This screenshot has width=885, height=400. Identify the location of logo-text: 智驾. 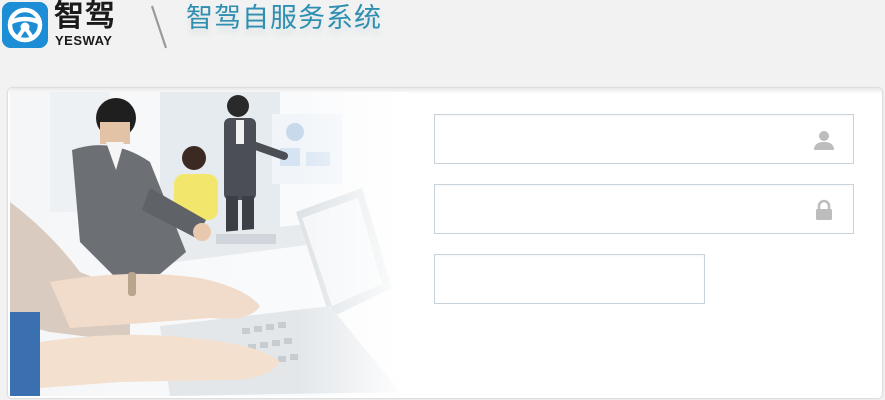
(85, 17).